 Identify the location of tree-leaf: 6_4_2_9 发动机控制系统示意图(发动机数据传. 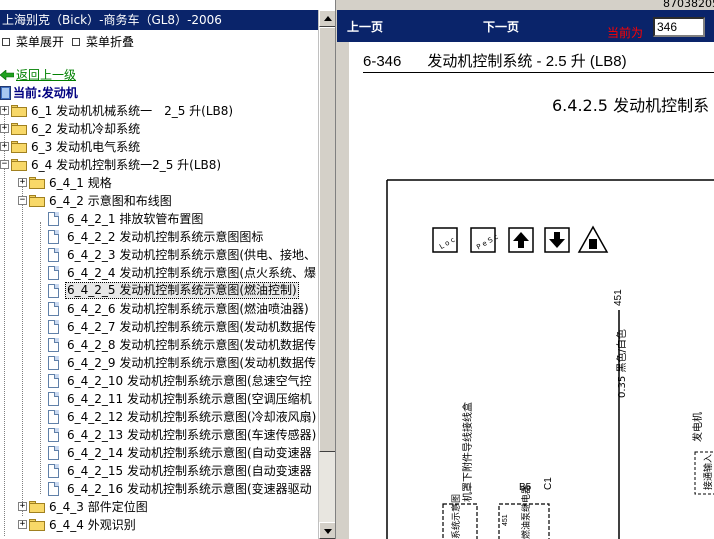
(159, 363).